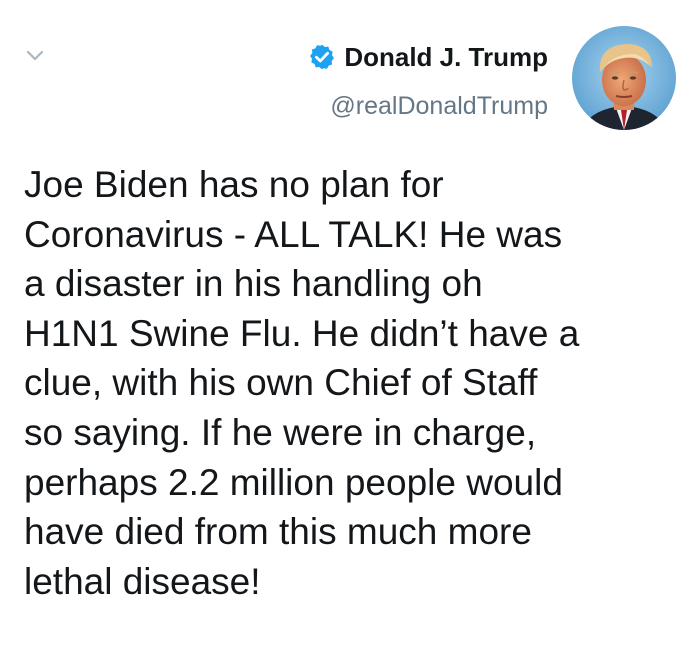  I want to click on avatar, so click(624, 78).